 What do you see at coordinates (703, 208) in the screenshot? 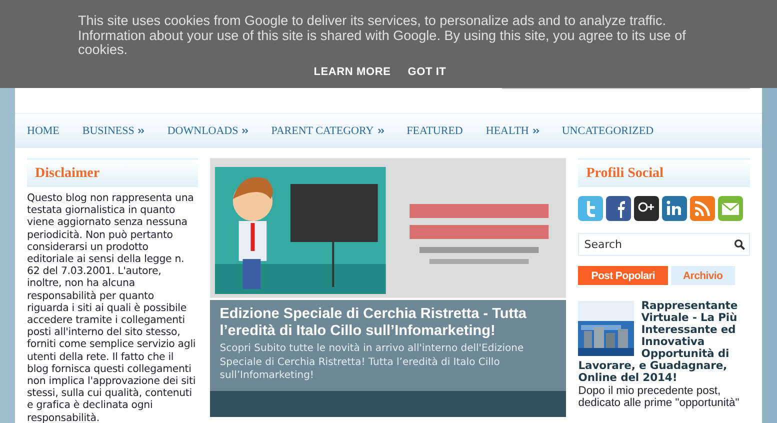
I see `rss-icon` at bounding box center [703, 208].